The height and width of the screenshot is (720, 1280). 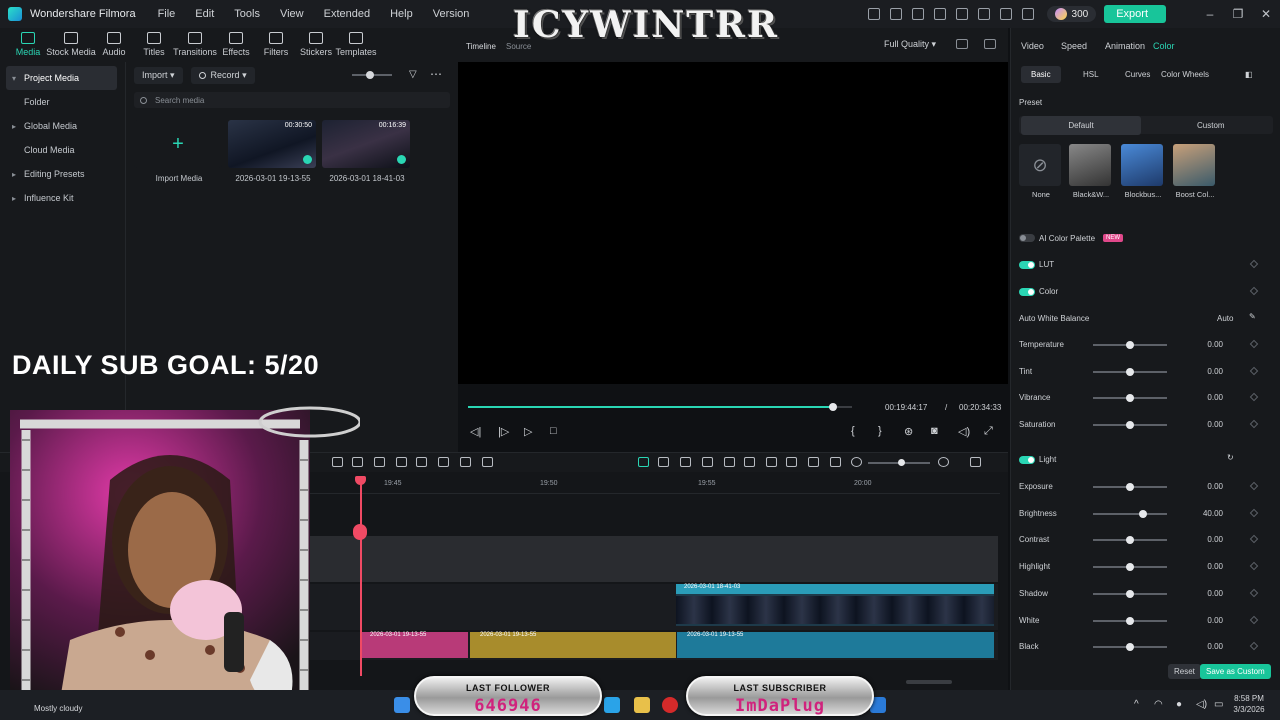 I want to click on credits-badge: 300, so click(x=1071, y=14).